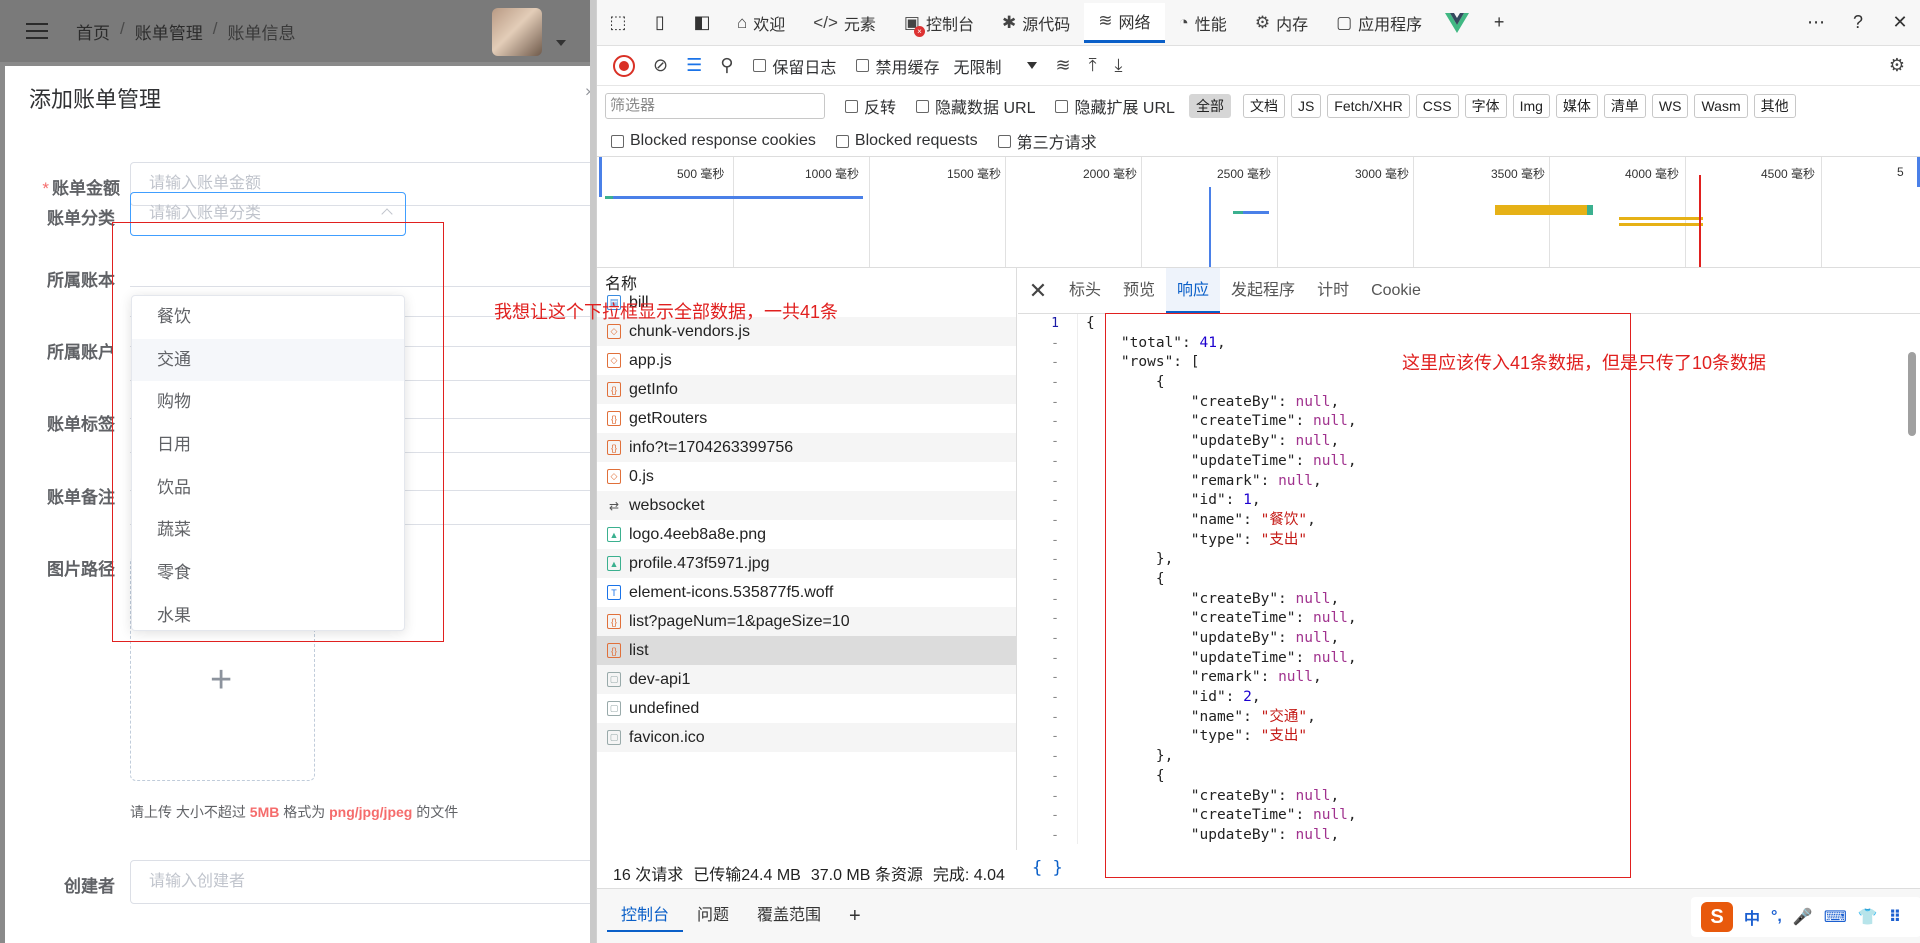  I want to click on record-icon, so click(624, 65).